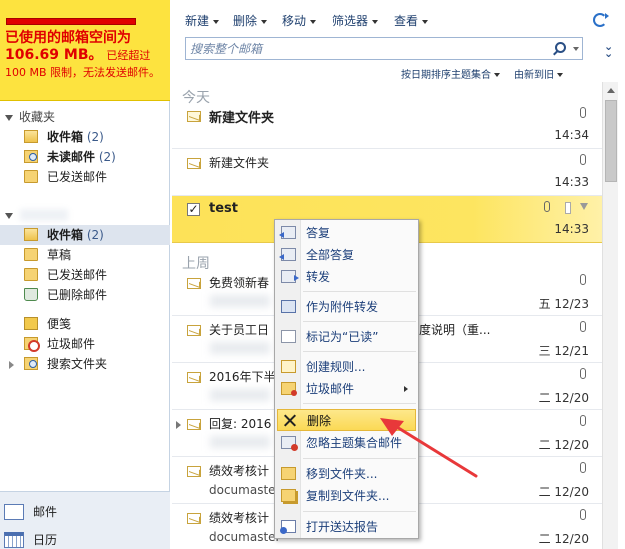  I want to click on expand-arrow-icon, so click(11, 365).